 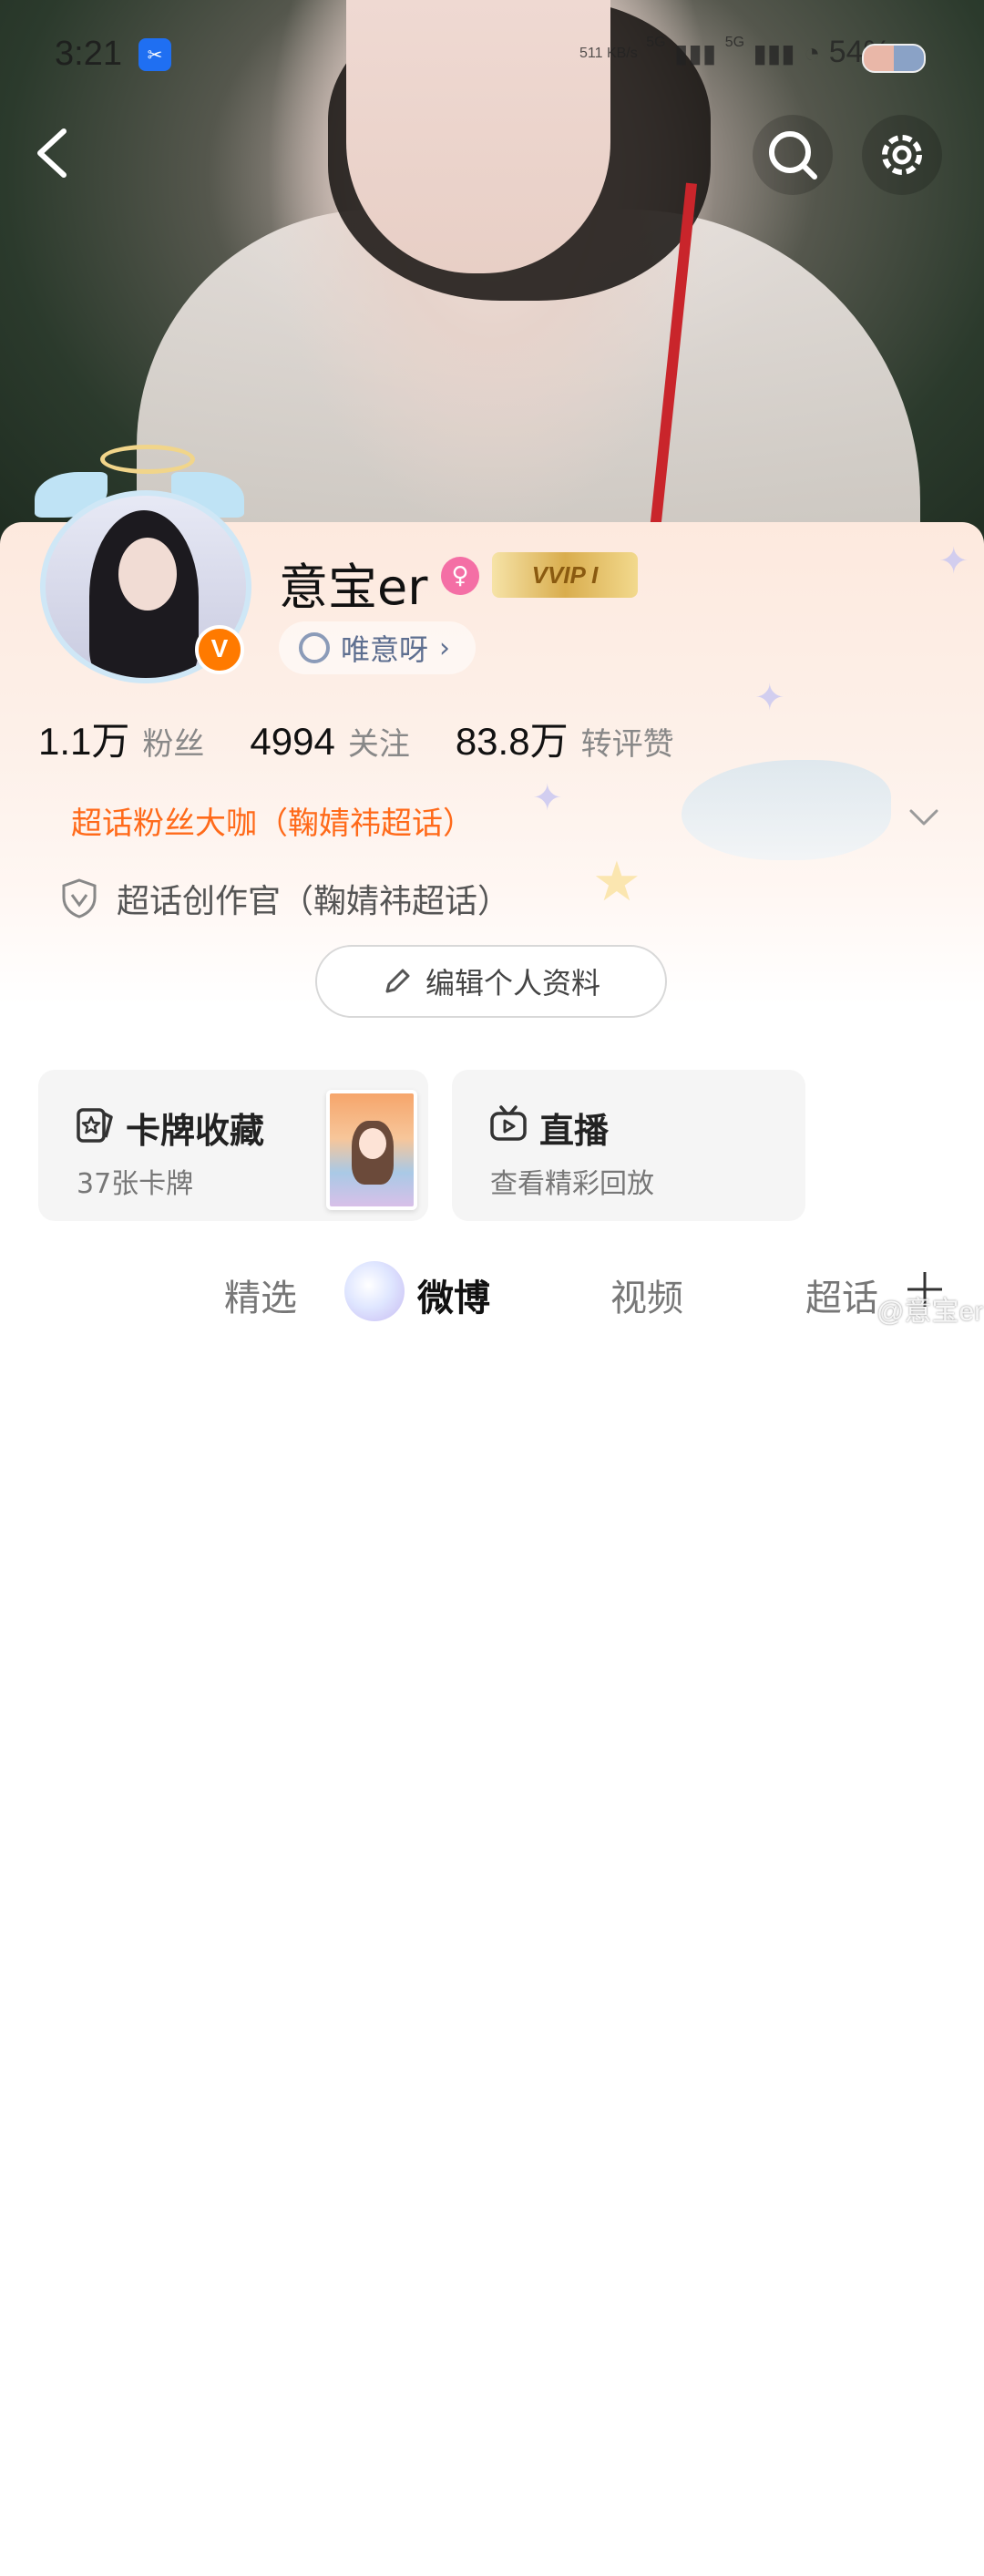 I want to click on search-button, so click(x=793, y=155).